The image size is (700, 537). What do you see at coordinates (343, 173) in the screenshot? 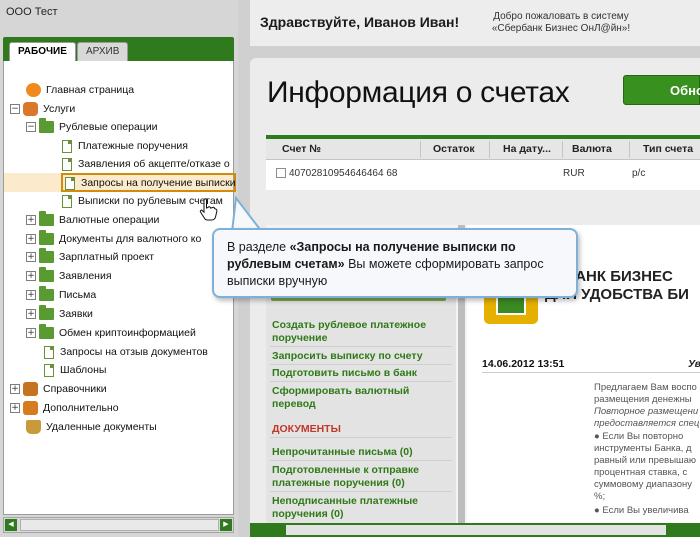
I see `cell-account-number: 40702810954646464 68` at bounding box center [343, 173].